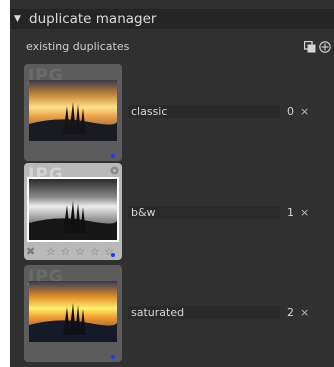  I want to click on module-title: duplicate manager, so click(93, 19).